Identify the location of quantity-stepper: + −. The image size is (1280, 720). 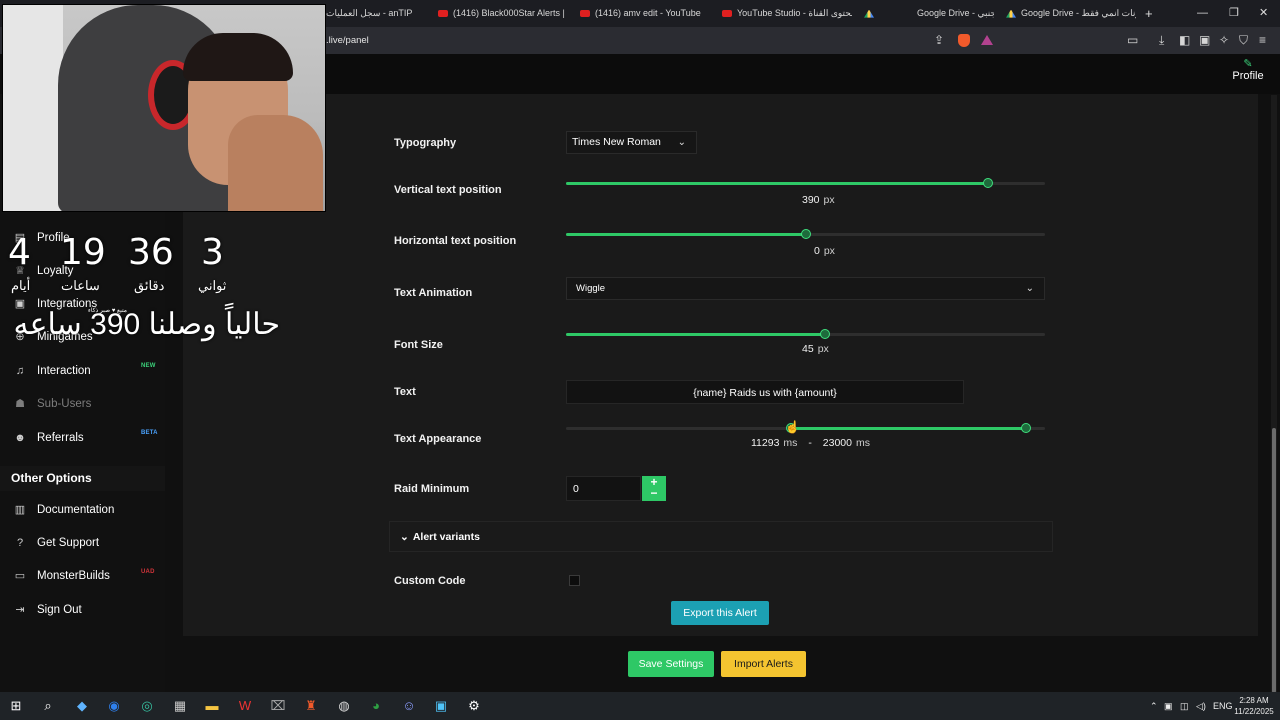
(654, 488).